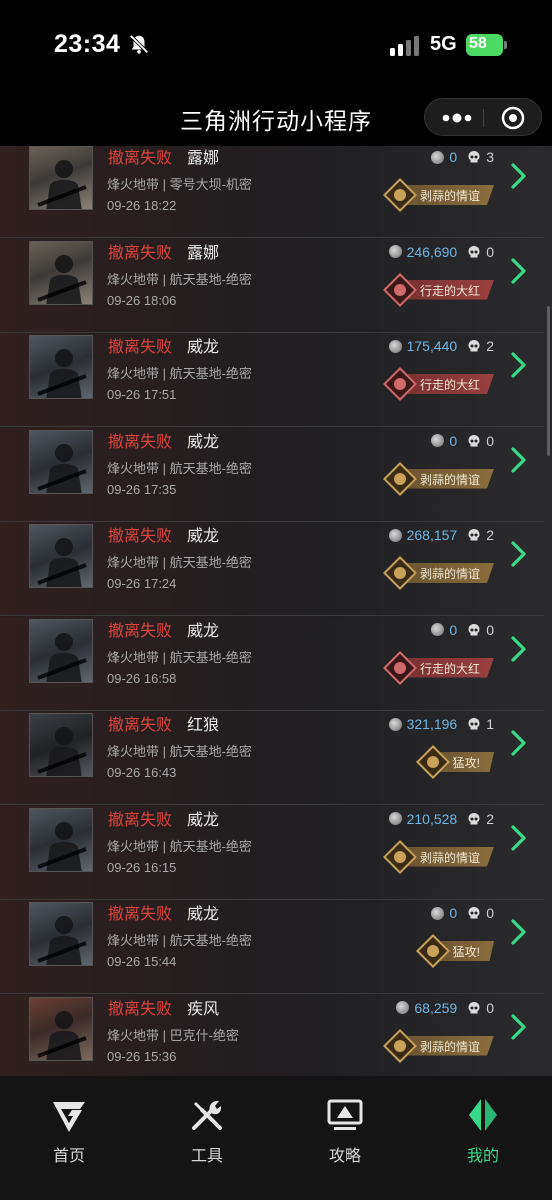 This screenshot has width=552, height=1200. I want to click on guide-monitor-icon, so click(345, 1114).